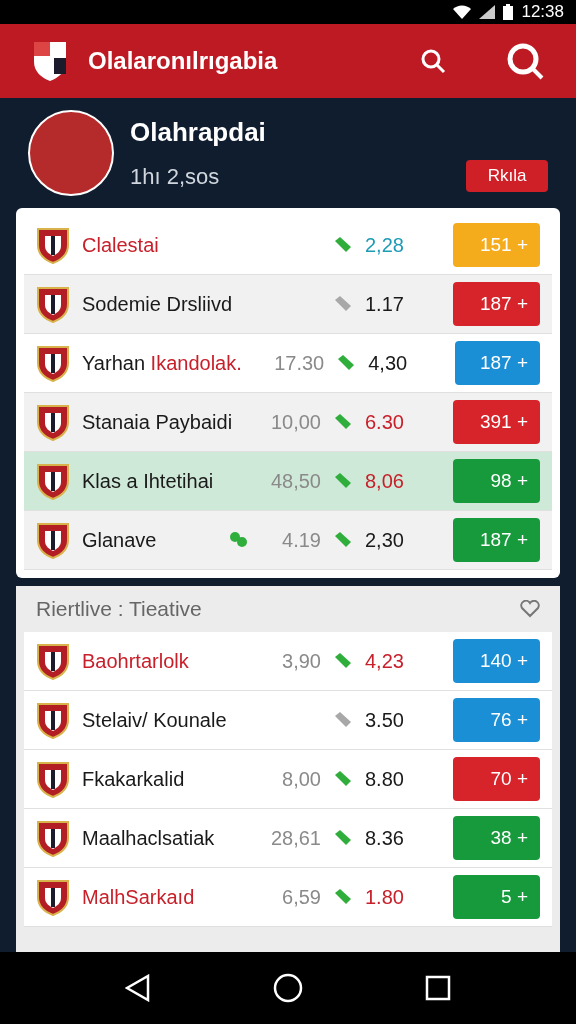 The height and width of the screenshot is (1024, 576). Describe the element at coordinates (507, 176) in the screenshot. I see `profile-button: Rkıla` at that location.